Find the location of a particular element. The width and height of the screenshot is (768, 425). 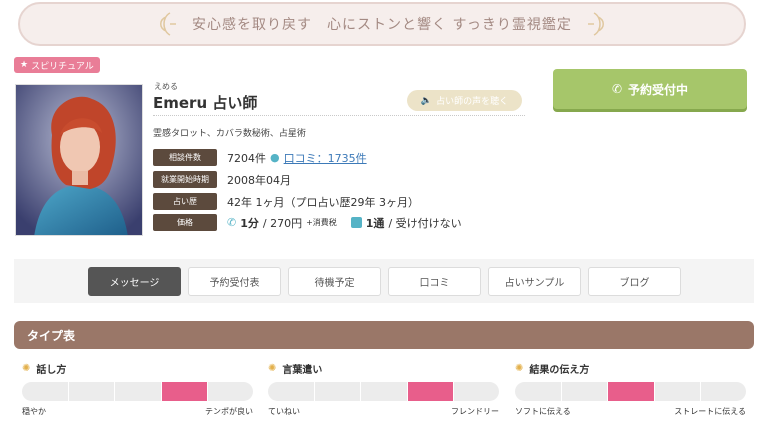

consultations-value: 7204件 is located at coordinates (246, 158).